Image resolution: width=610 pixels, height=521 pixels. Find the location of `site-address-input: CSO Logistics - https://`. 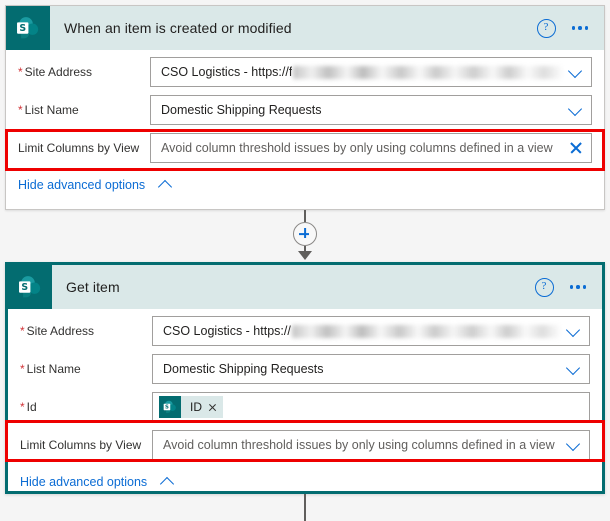

site-address-input: CSO Logistics - https:// is located at coordinates (371, 331).